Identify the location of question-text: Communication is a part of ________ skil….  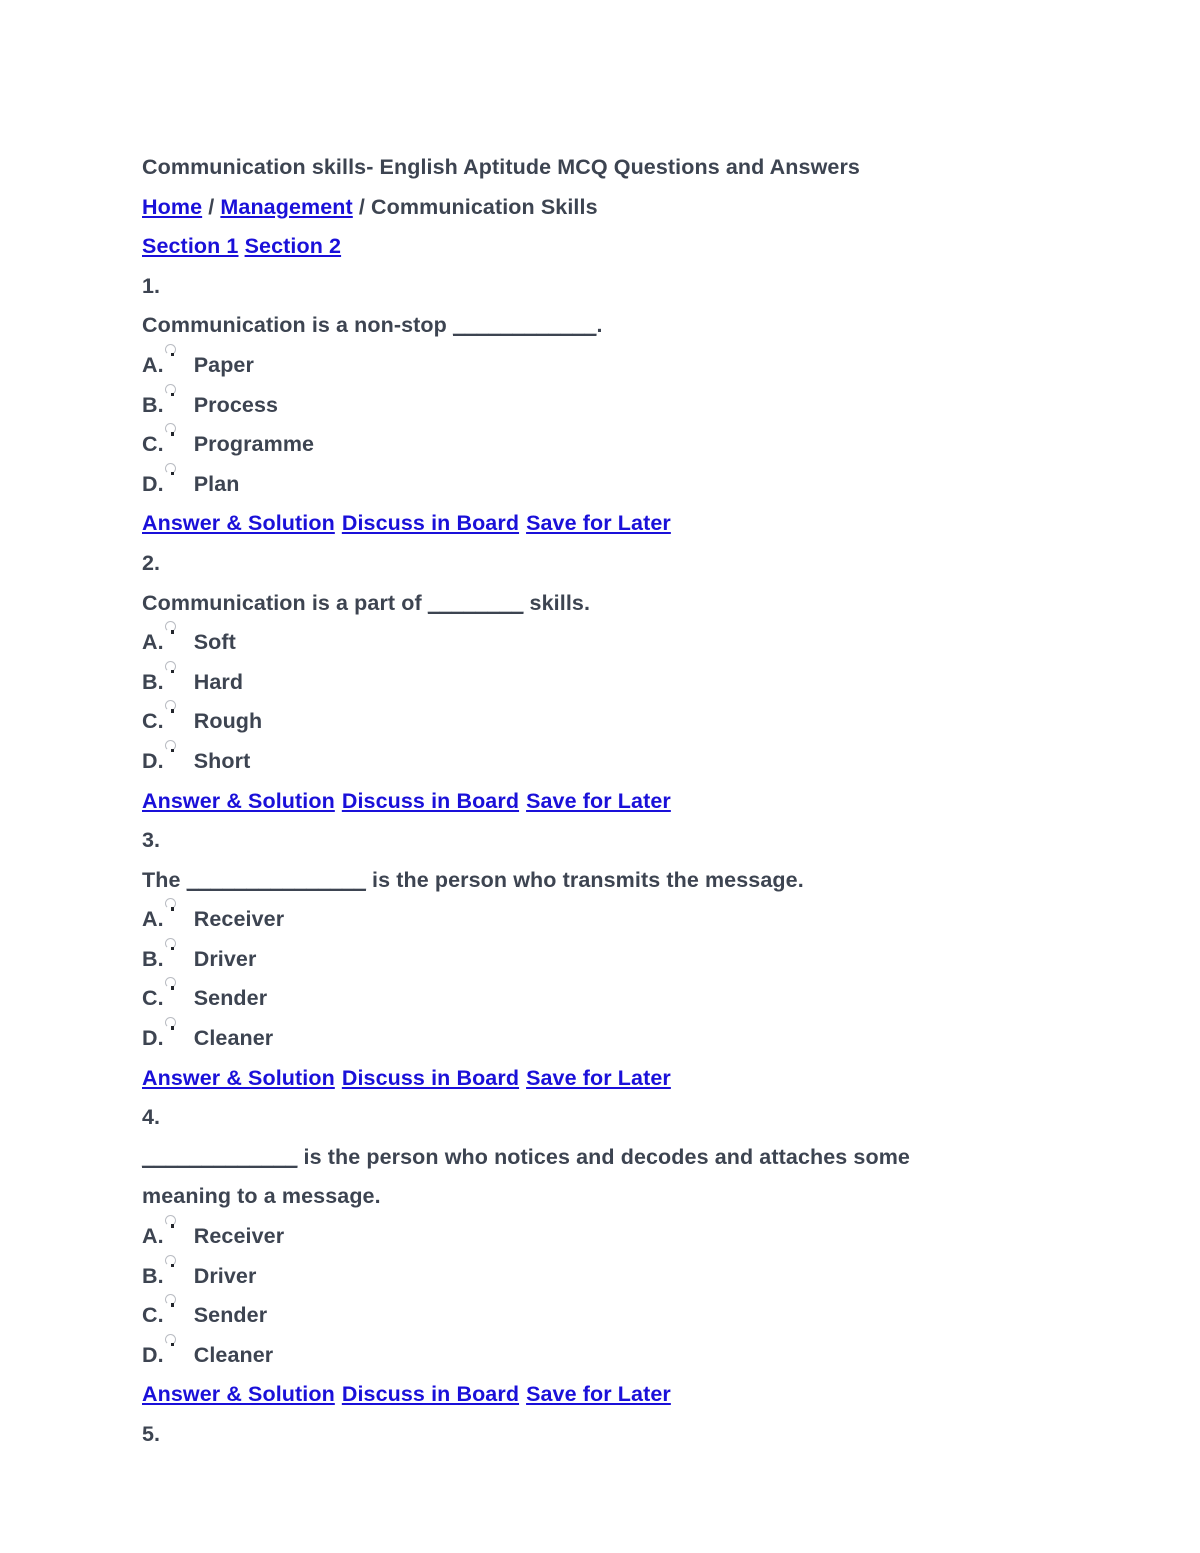
(562, 604).